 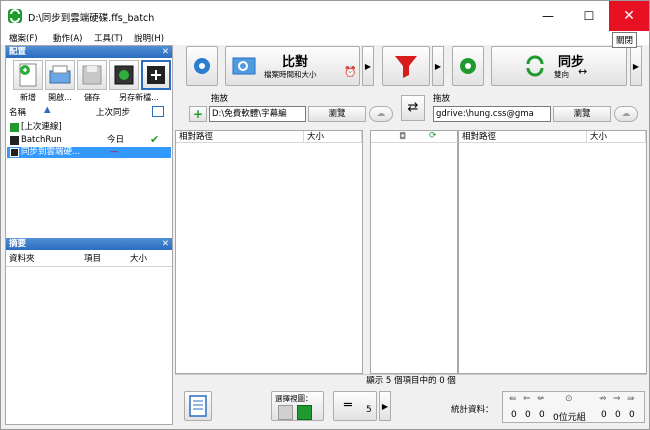 What do you see at coordinates (28, 97) in the screenshot?
I see `new-config-label: 新增` at bounding box center [28, 97].